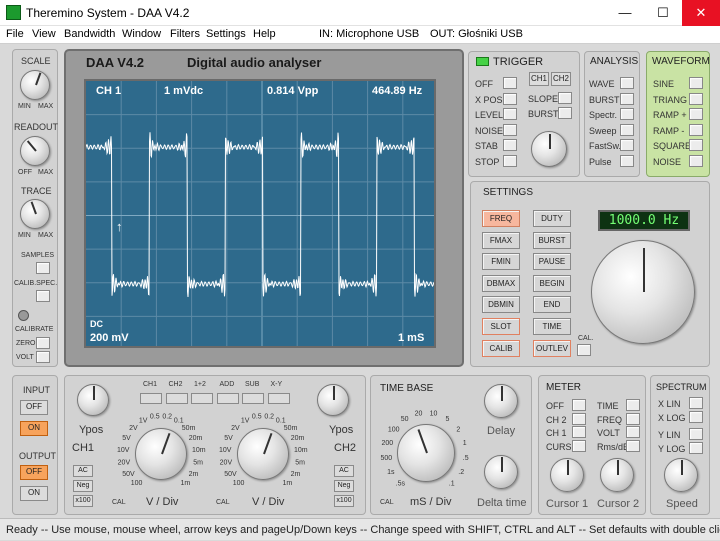  I want to click on input-off-button: OFF, so click(34, 407).